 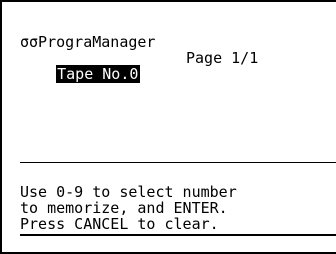 I want to click on screen-title: σσPrograManager, so click(x=88, y=42).